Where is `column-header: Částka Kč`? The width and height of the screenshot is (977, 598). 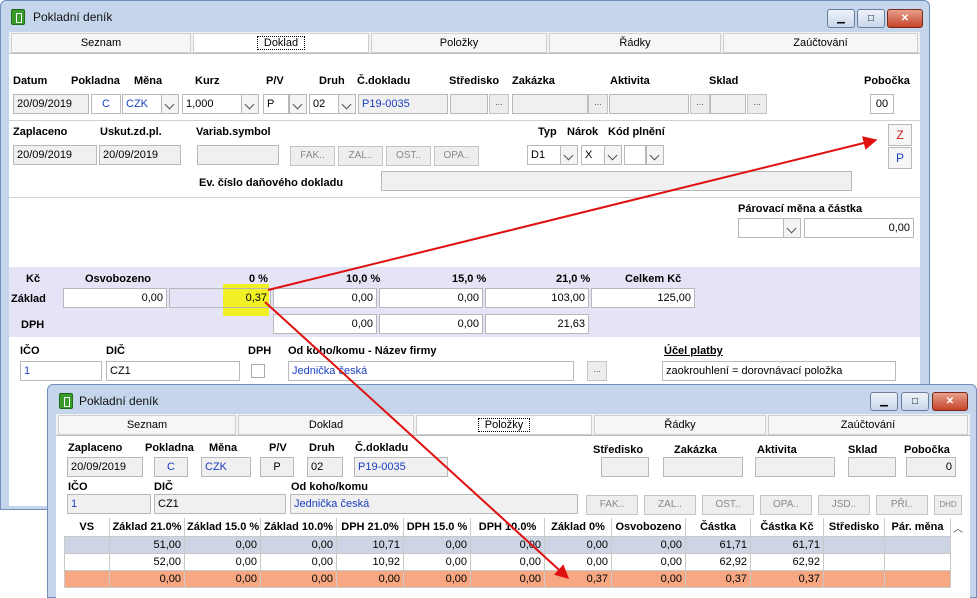
column-header: Částka Kč is located at coordinates (787, 527).